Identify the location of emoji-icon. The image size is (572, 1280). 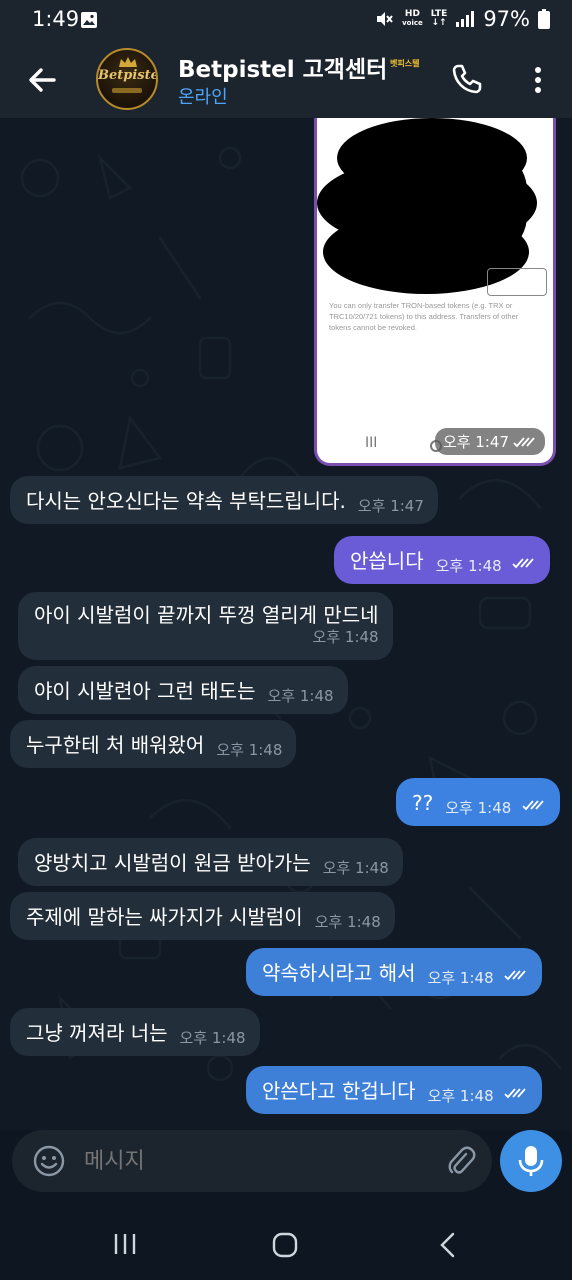
(49, 1161).